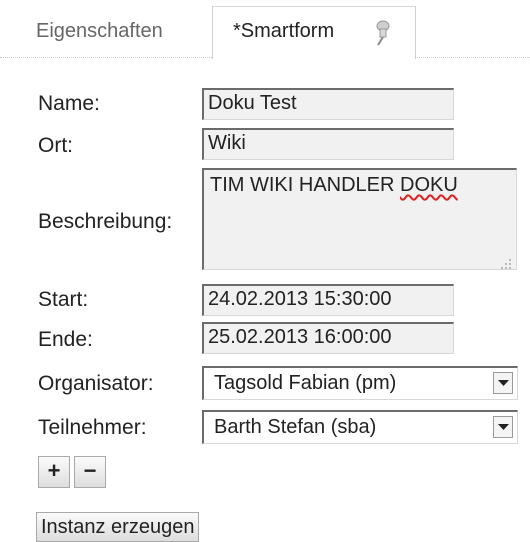  I want to click on tab-bar: Eigenschaften *Smartform, so click(265, 30).